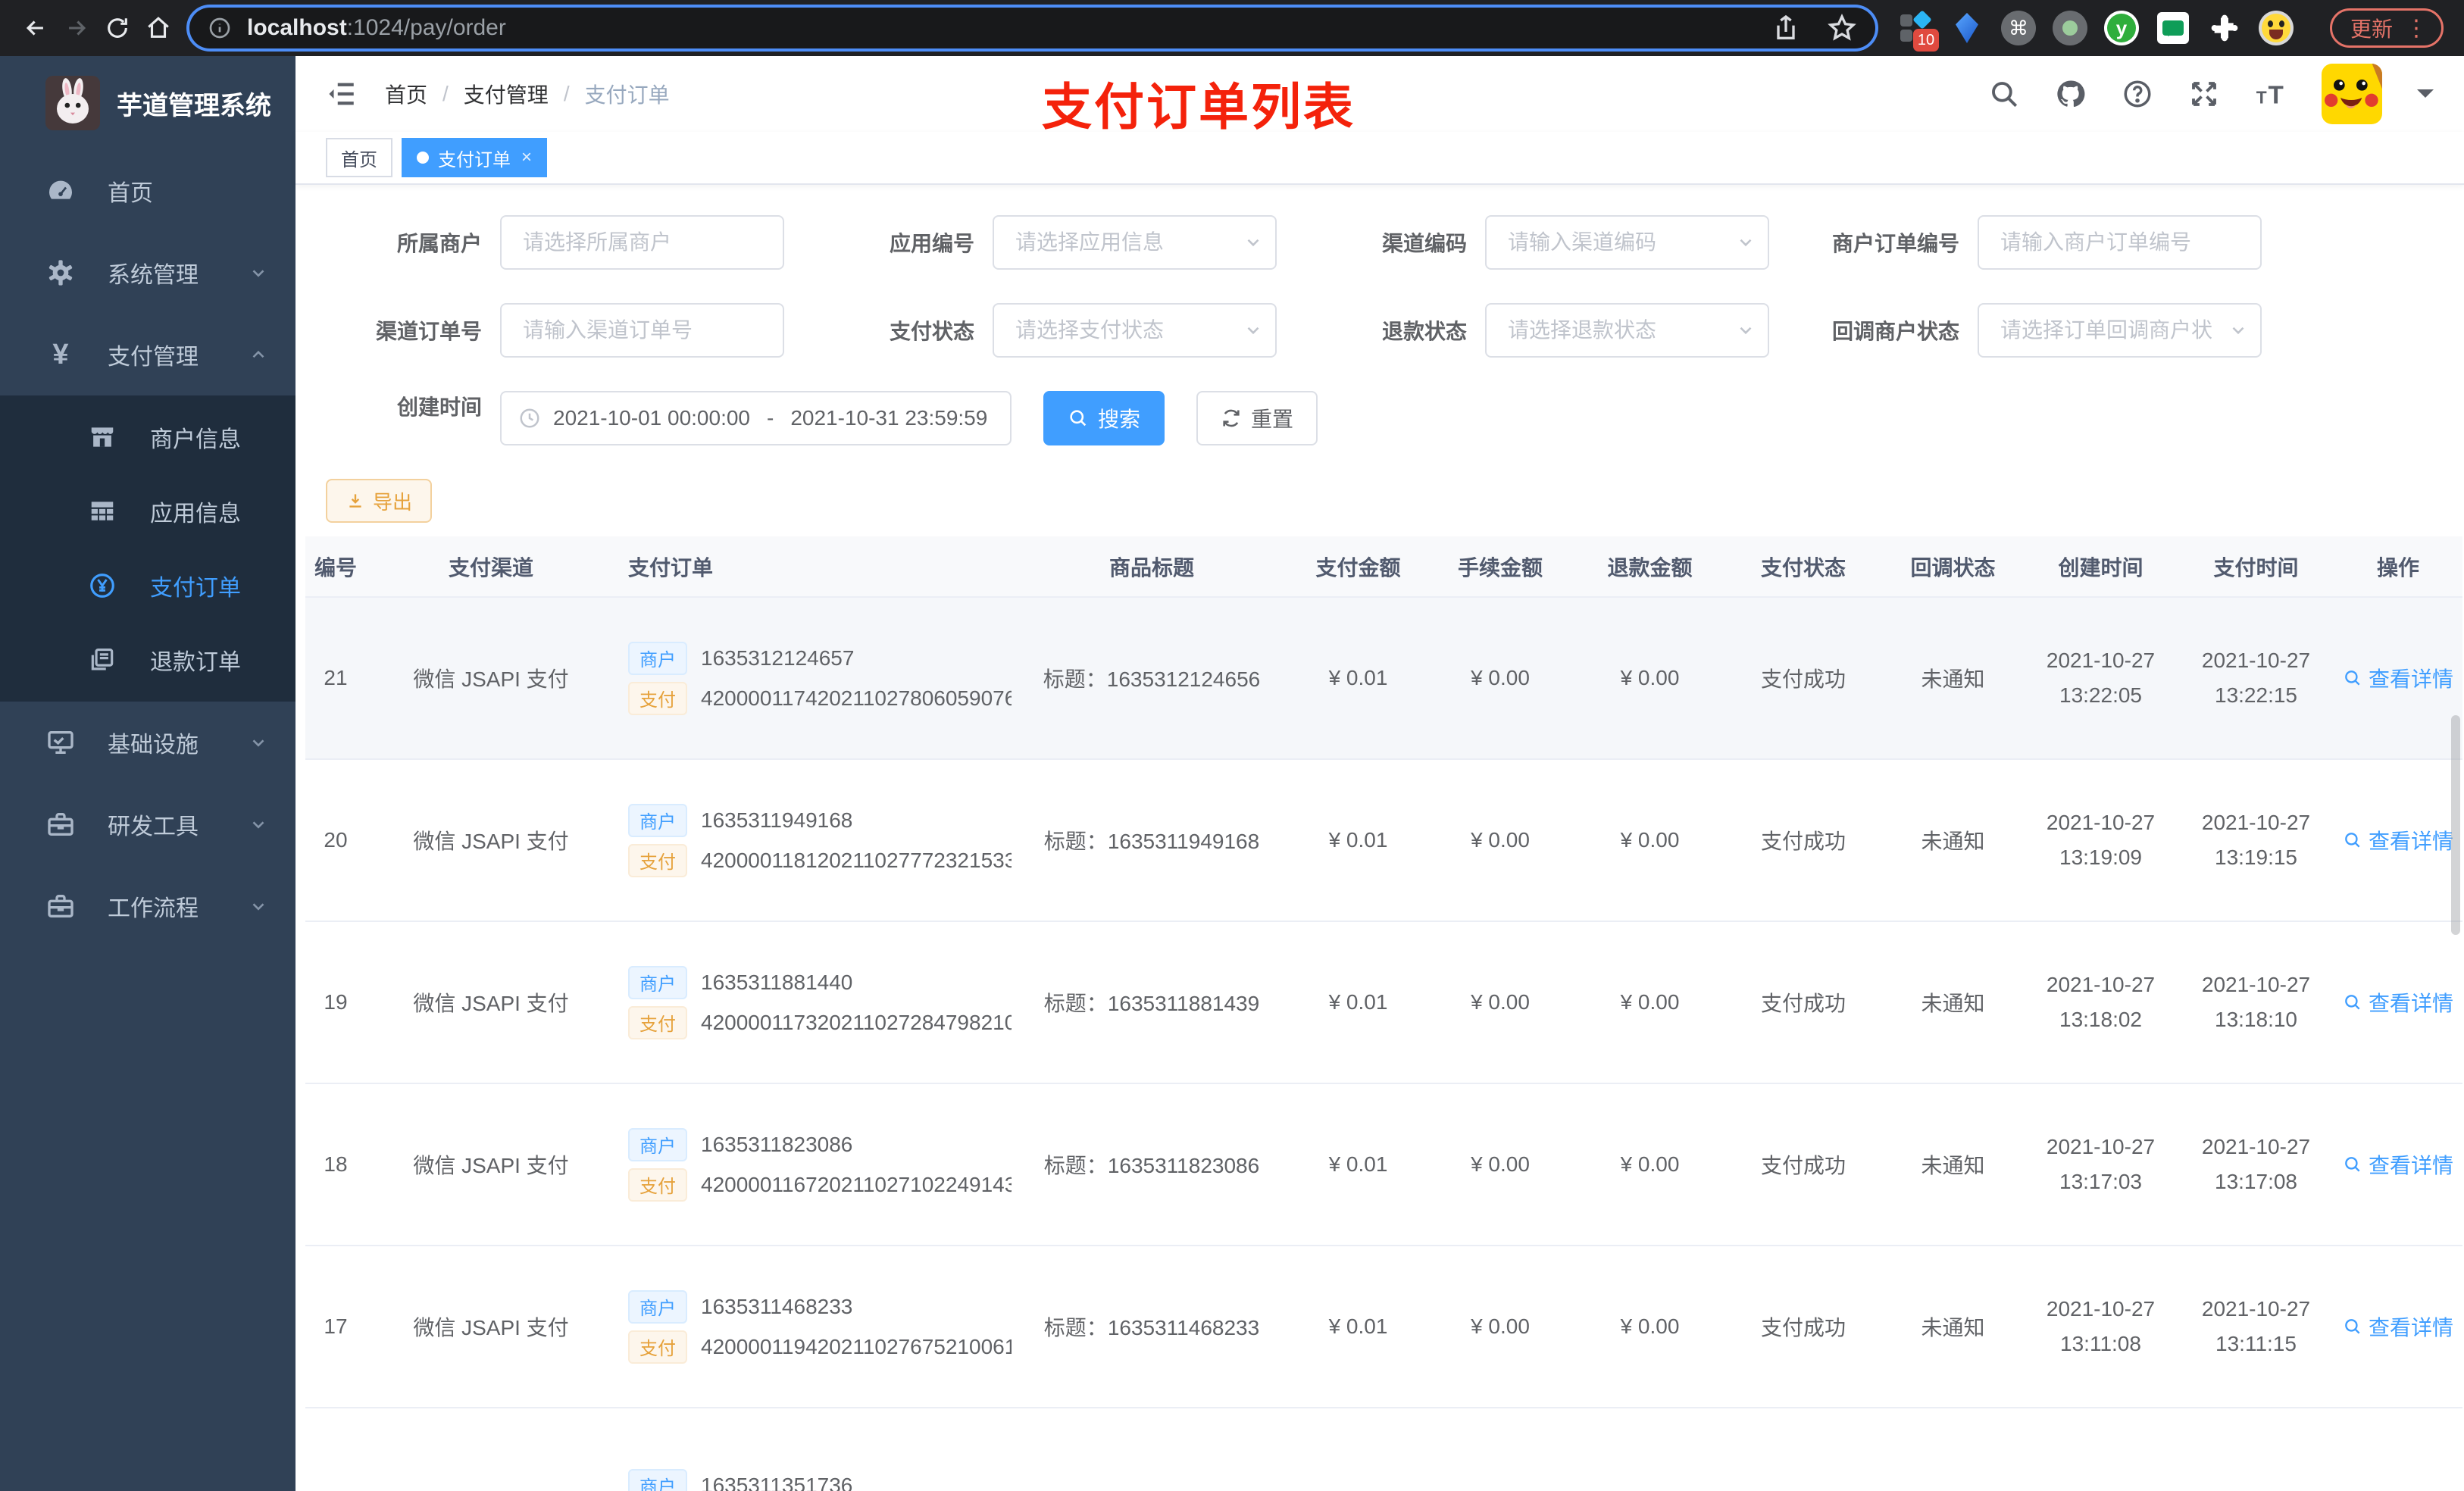  What do you see at coordinates (2137, 94) in the screenshot?
I see `help-icon` at bounding box center [2137, 94].